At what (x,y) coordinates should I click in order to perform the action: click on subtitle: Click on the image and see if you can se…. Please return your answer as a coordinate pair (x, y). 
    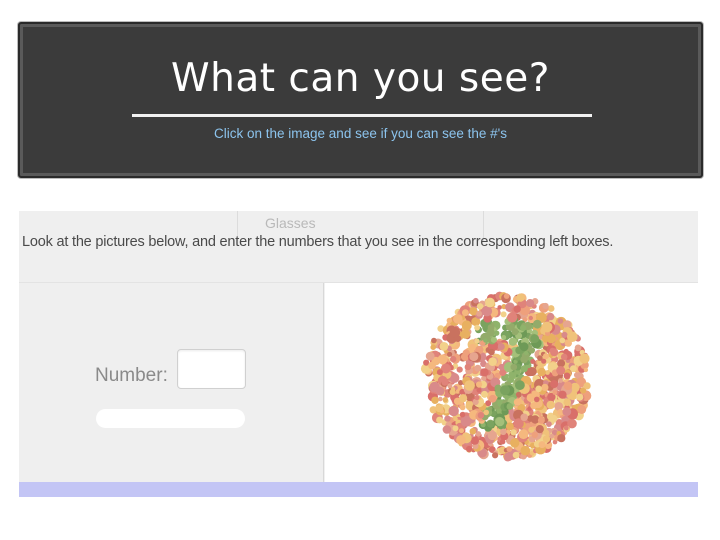
    Looking at the image, I should click on (360, 133).